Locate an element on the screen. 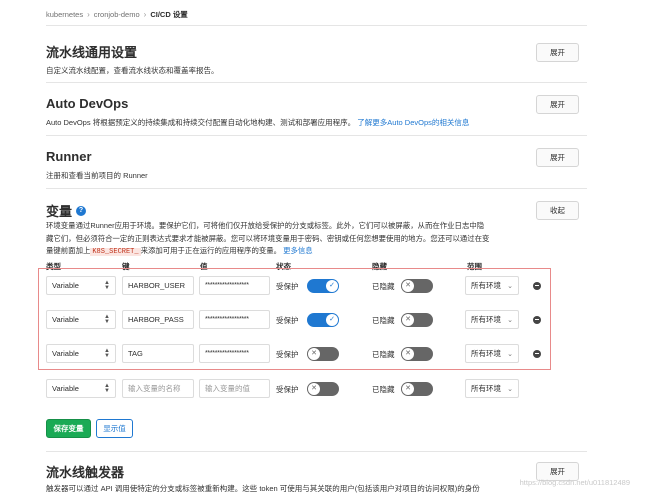  autodevops-learn-more-link: 了解更多Auto DevOps的相关信息 is located at coordinates (413, 122).